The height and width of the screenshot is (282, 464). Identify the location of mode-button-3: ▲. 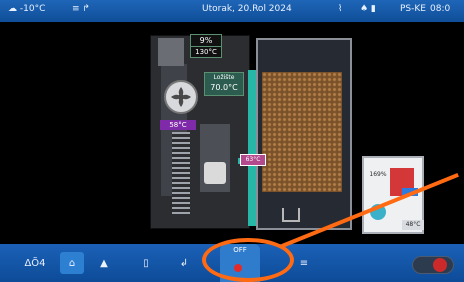
(104, 263).